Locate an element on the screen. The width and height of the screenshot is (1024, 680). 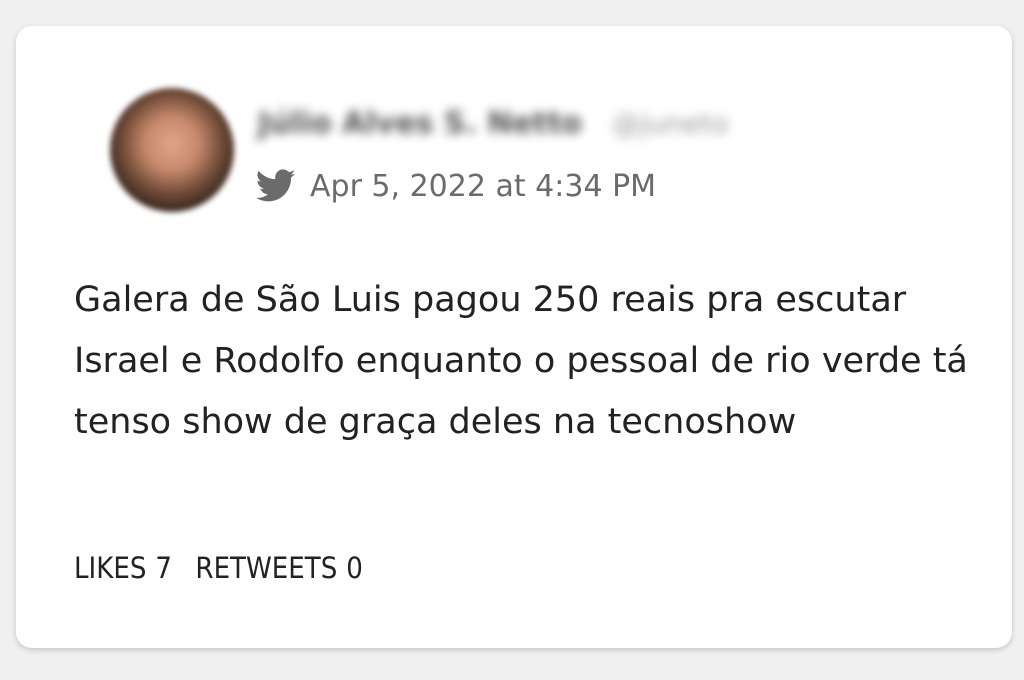
author-name: Júlio Alves S. Netto is located at coordinates (420, 123).